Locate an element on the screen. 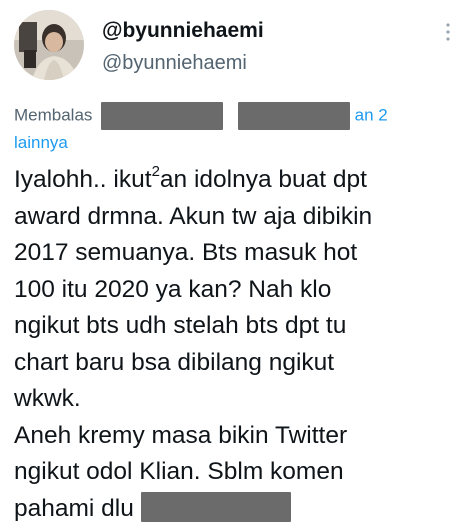 The image size is (474, 531). tweet-line: 100 itu 2020 ya kan? Nah klo is located at coordinates (173, 289).